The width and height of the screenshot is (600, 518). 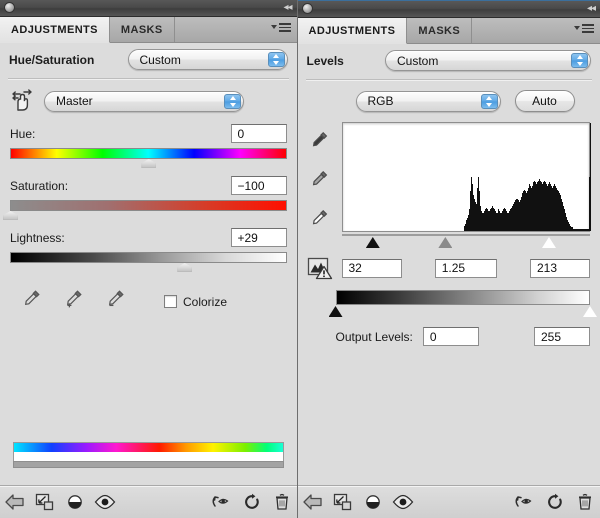 I want to click on input-levels-fields: 32 1.25 213, so click(x=465, y=268).